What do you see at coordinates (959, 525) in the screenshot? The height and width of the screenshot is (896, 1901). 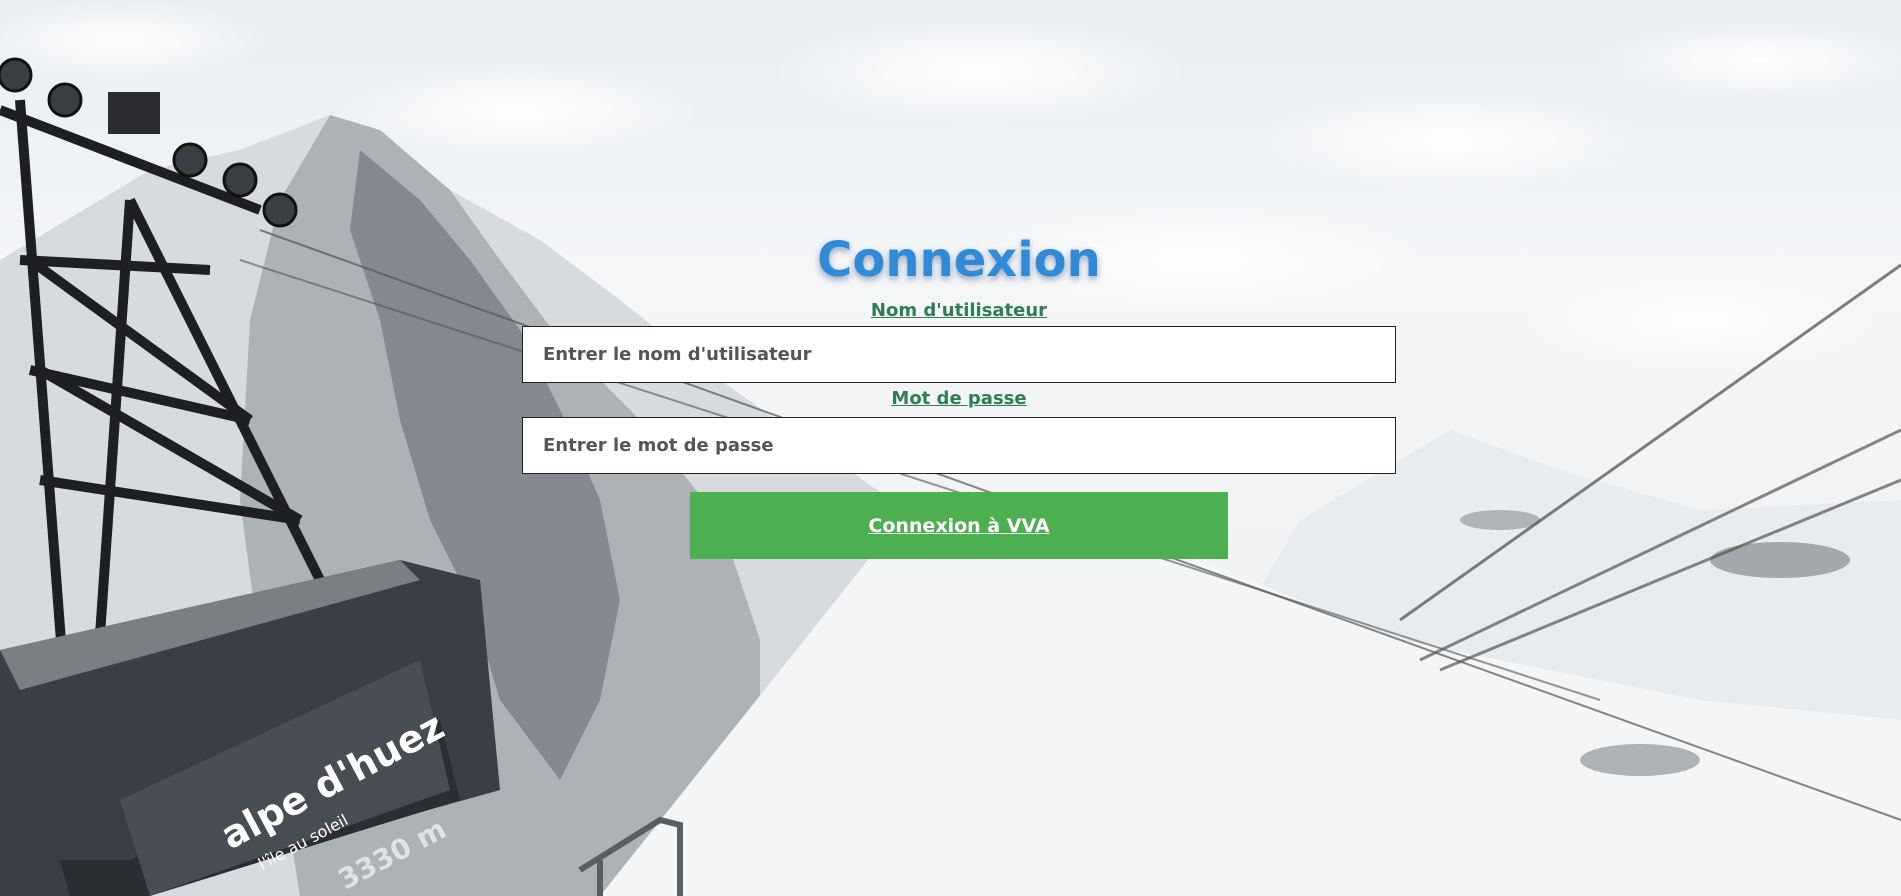 I see `login-button: Connexion à VVA` at bounding box center [959, 525].